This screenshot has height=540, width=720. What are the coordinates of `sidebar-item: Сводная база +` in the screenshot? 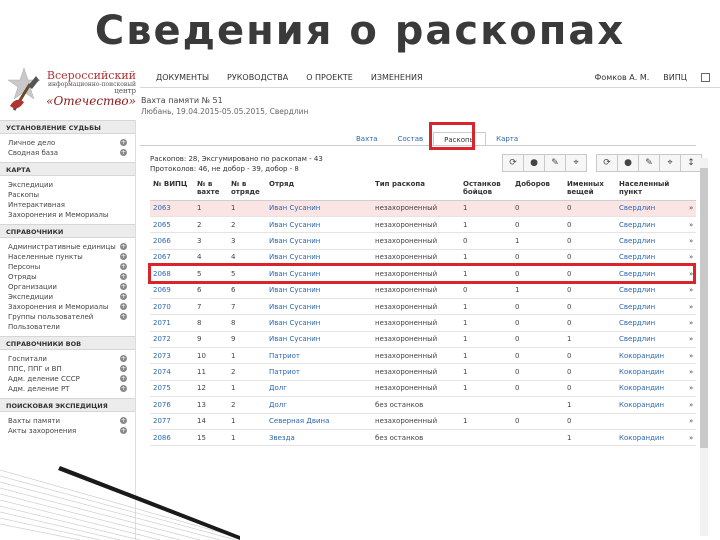 It's located at (67, 153).